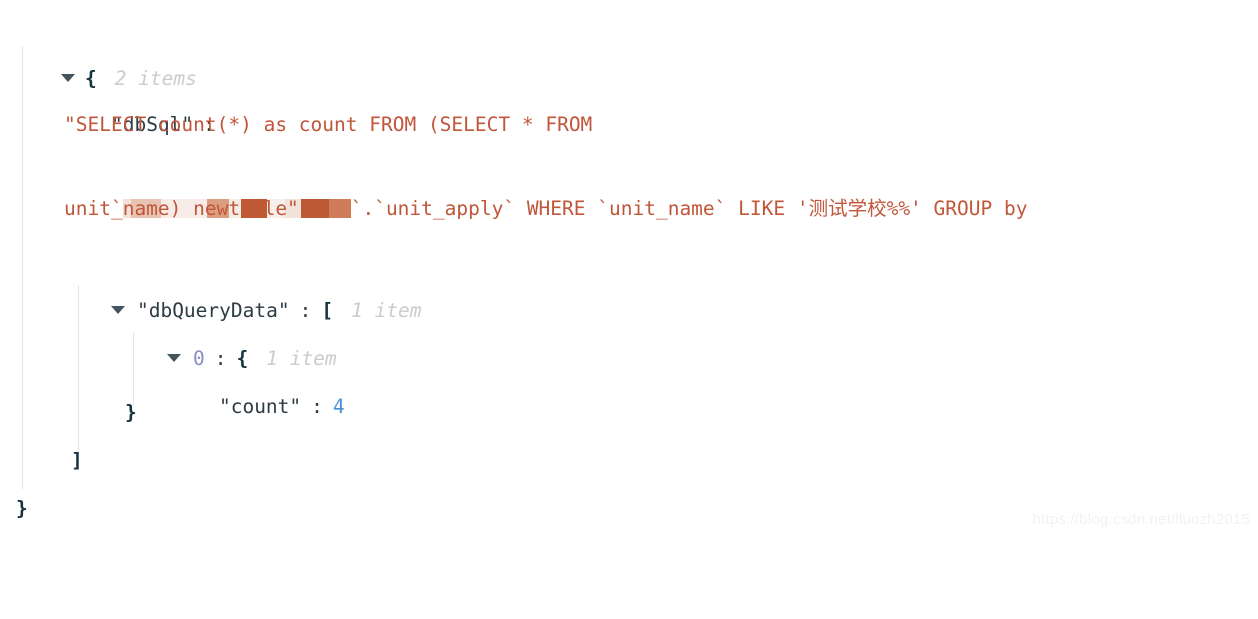 The image size is (1258, 619). What do you see at coordinates (317, 406) in the screenshot?
I see `count-field-colon: :` at bounding box center [317, 406].